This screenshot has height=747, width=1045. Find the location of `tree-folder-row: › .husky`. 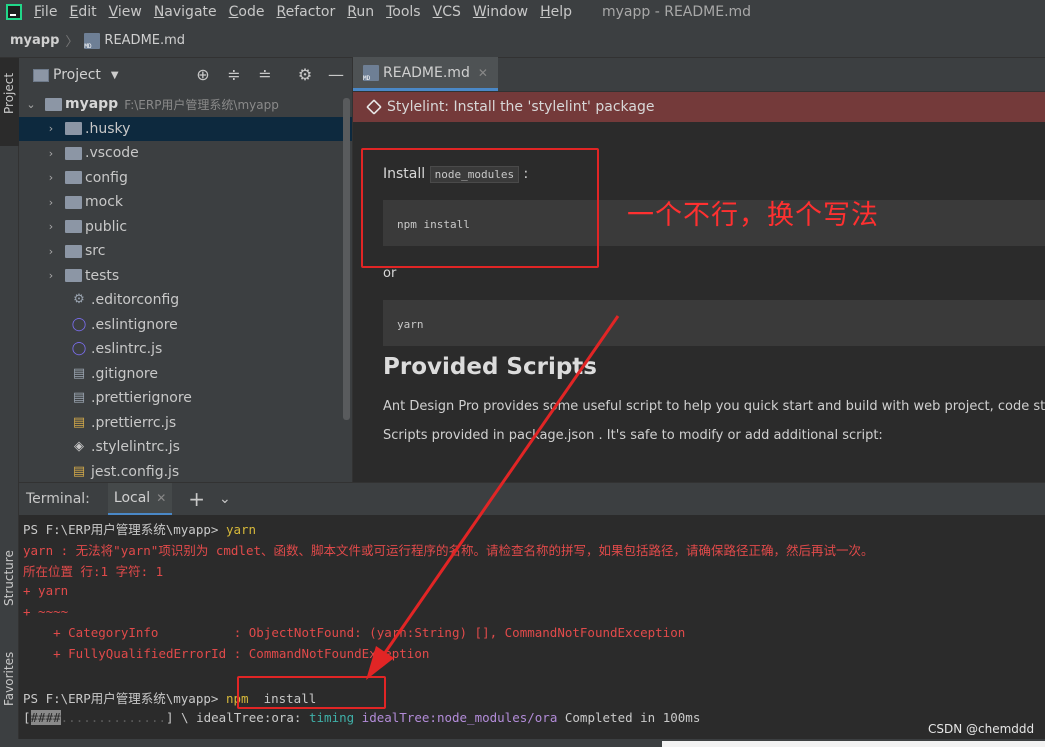

tree-folder-row: › .husky is located at coordinates (185, 128).